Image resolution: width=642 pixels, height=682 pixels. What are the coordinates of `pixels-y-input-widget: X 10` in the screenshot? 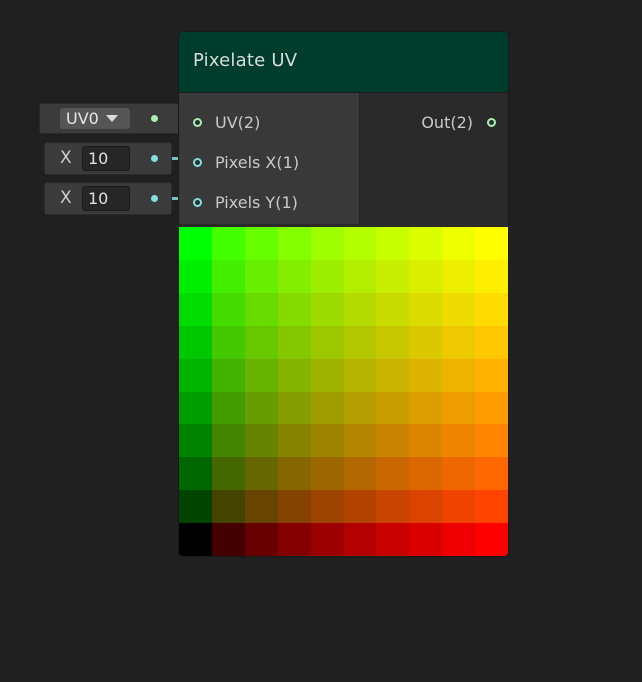 It's located at (108, 198).